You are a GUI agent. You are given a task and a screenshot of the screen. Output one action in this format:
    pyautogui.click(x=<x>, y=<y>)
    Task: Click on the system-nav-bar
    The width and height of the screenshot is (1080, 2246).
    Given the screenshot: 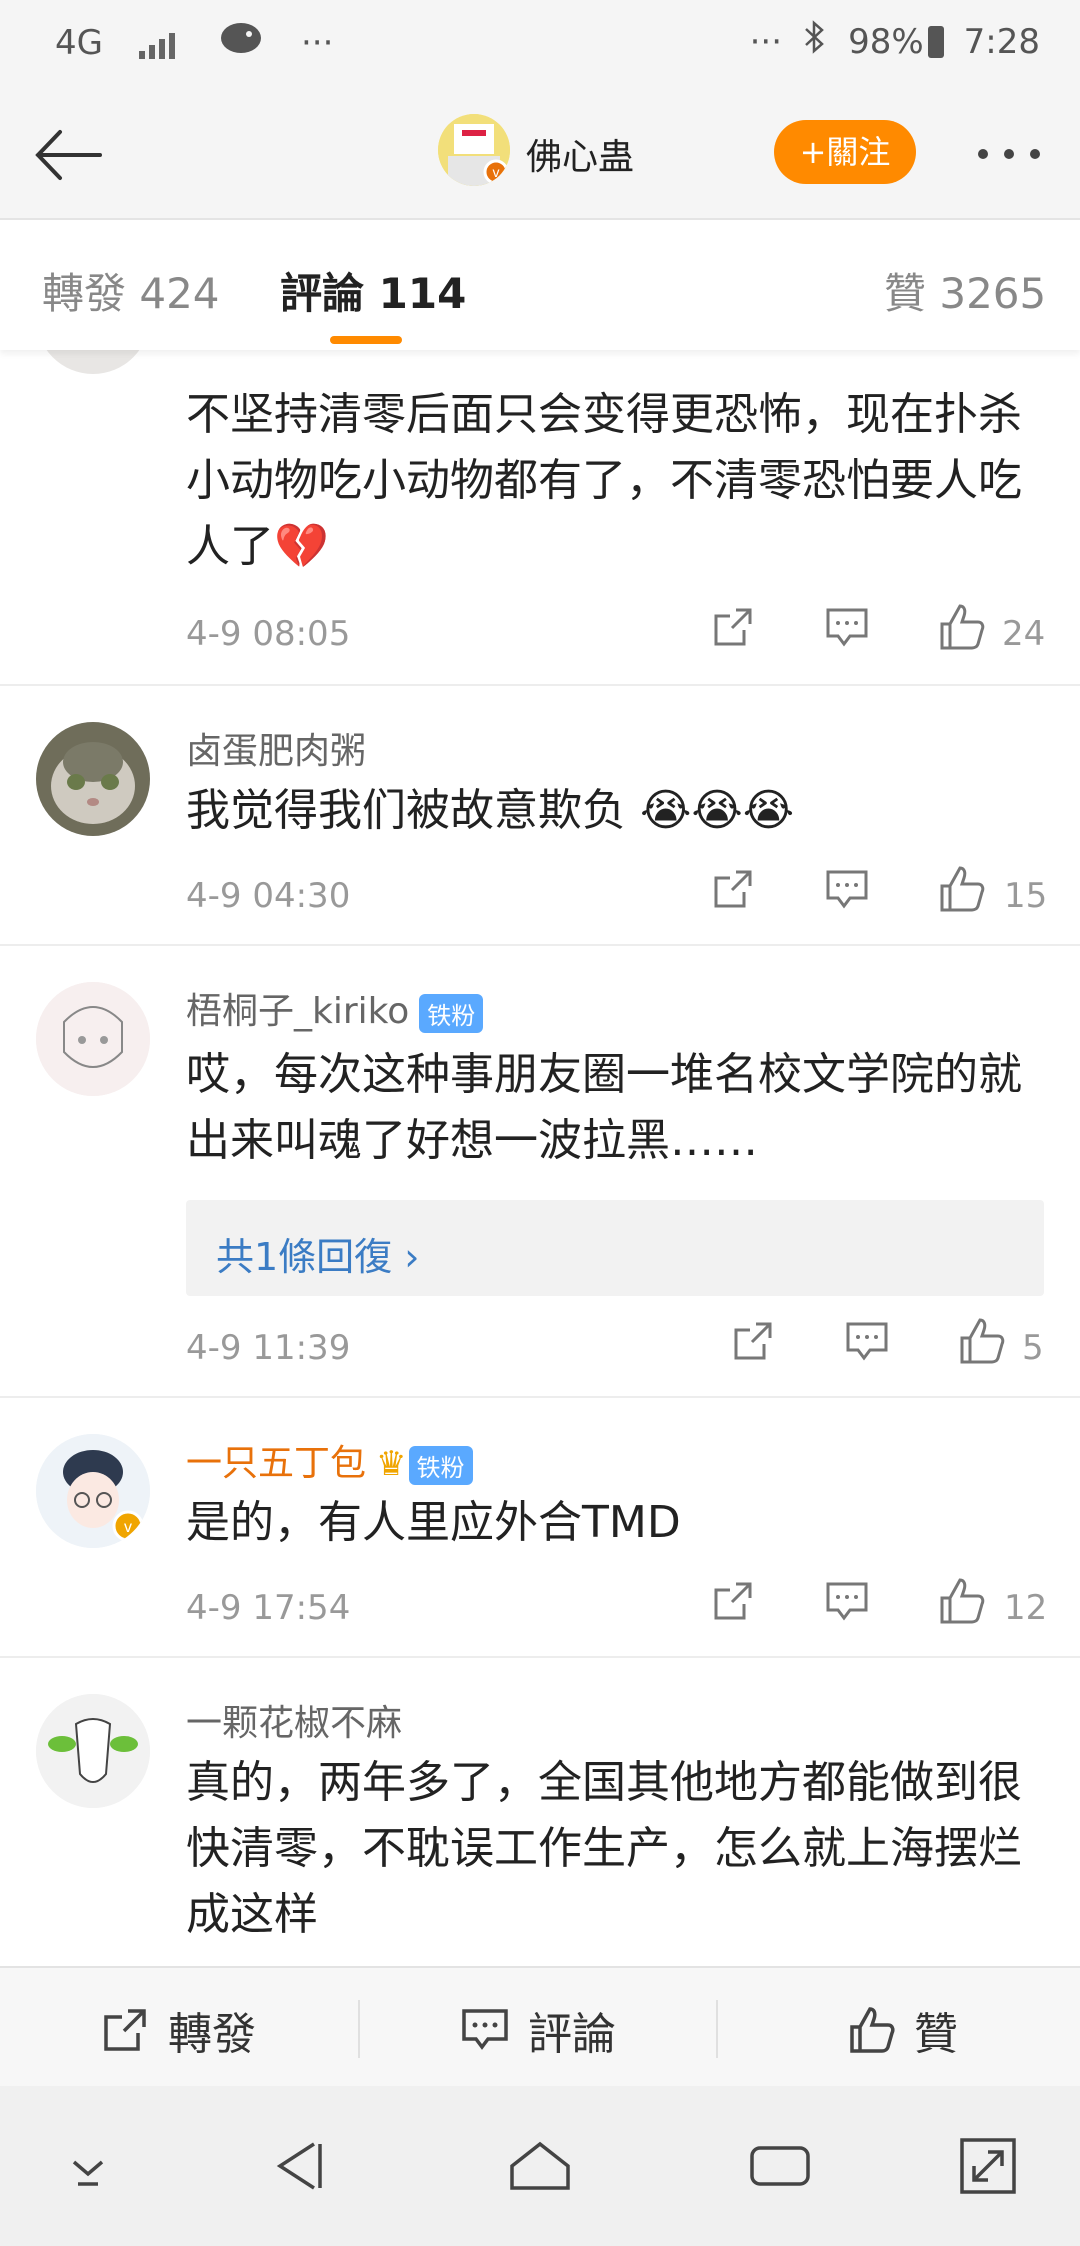 What is the action you would take?
    pyautogui.click(x=540, y=2166)
    